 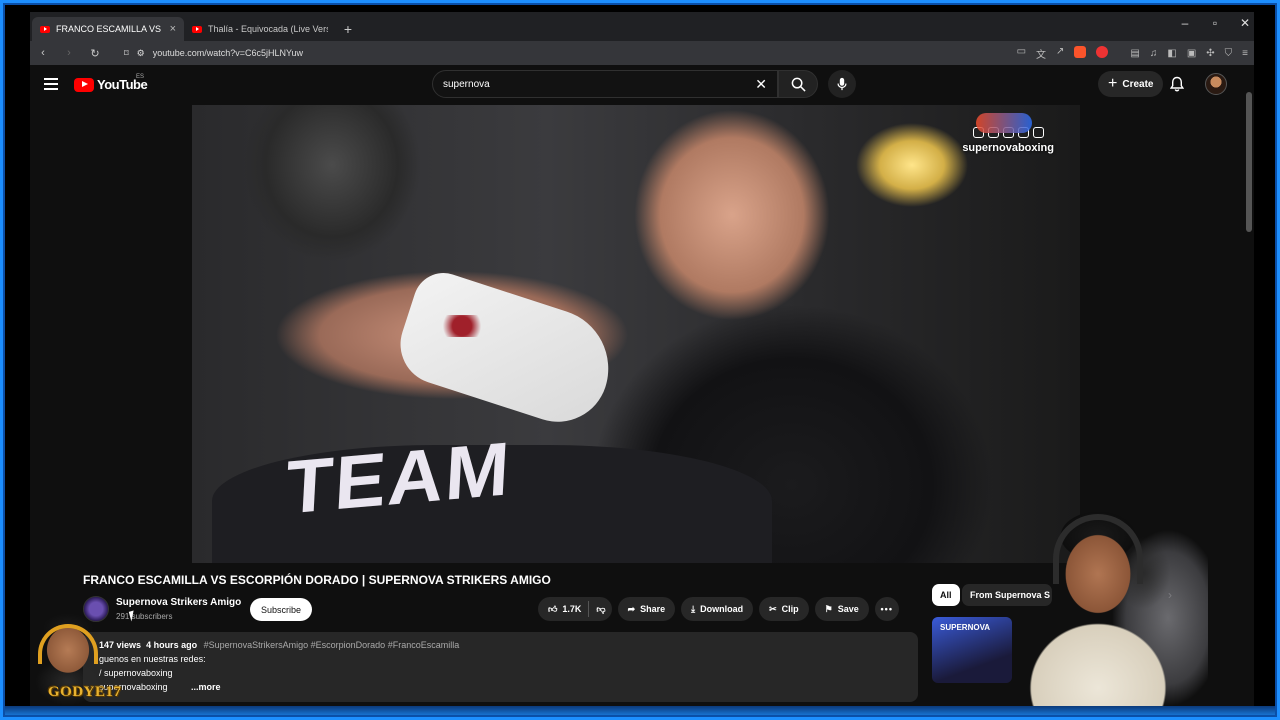 I want to click on stream-overlay-bottom-bar, so click(x=640, y=713).